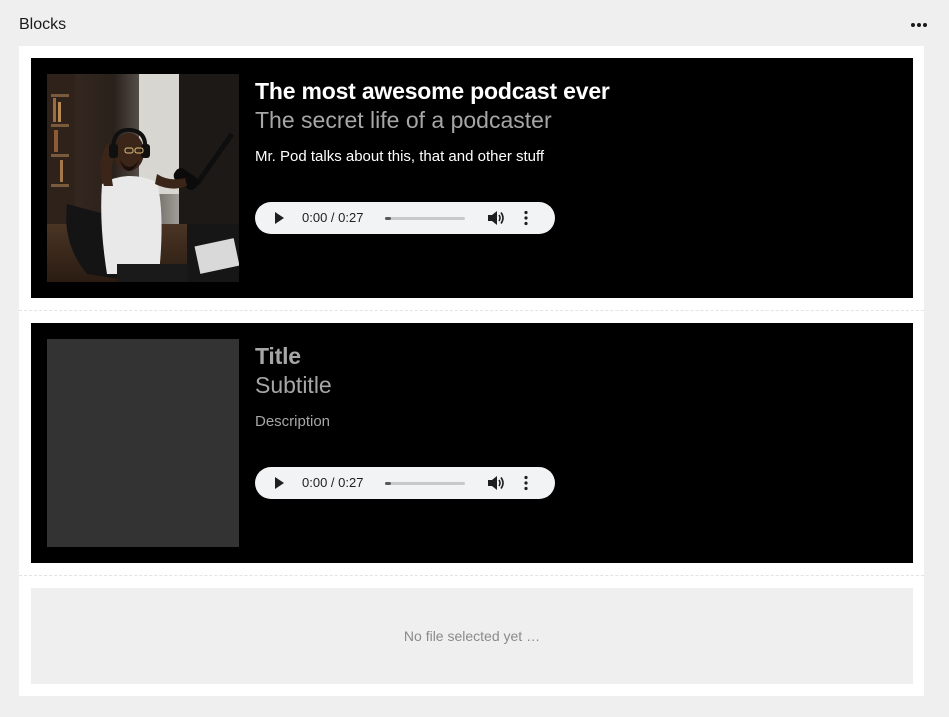 This screenshot has height=717, width=949. I want to click on more-options-button, so click(919, 25).